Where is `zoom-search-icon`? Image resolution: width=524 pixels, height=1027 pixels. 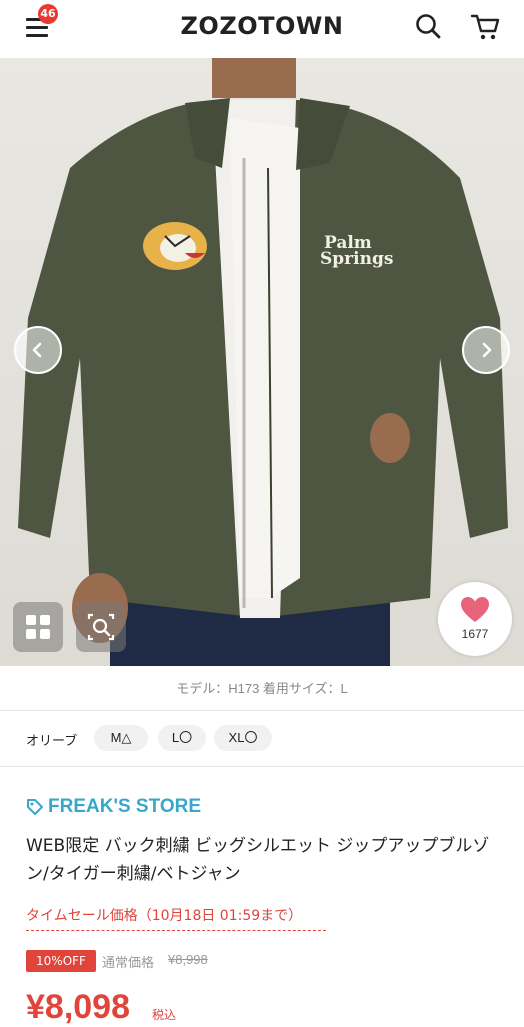
zoom-search-icon is located at coordinates (101, 627).